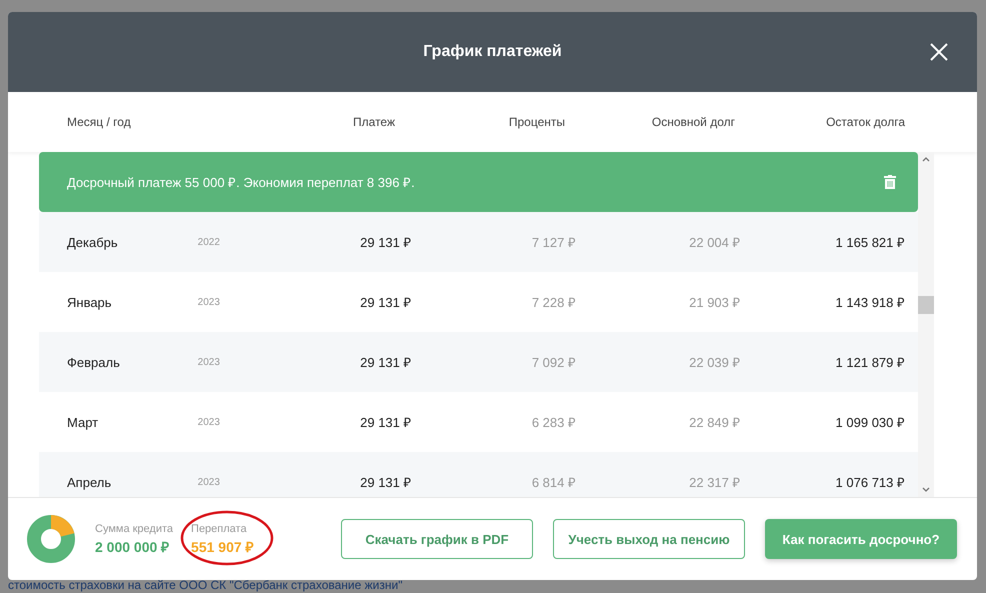 This screenshot has height=593, width=986. What do you see at coordinates (869, 302) in the screenshot?
I see `balance-cell-text: 1 143 918 ₽` at bounding box center [869, 302].